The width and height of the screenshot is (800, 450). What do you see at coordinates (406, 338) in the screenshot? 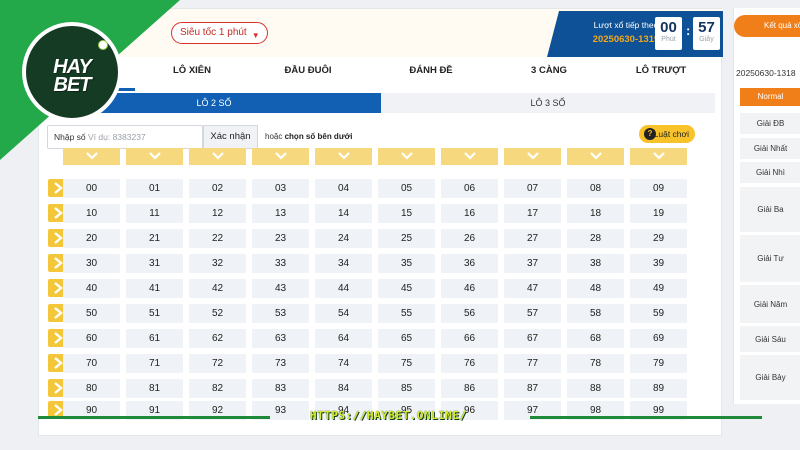
I see `number-cell: 65` at bounding box center [406, 338].